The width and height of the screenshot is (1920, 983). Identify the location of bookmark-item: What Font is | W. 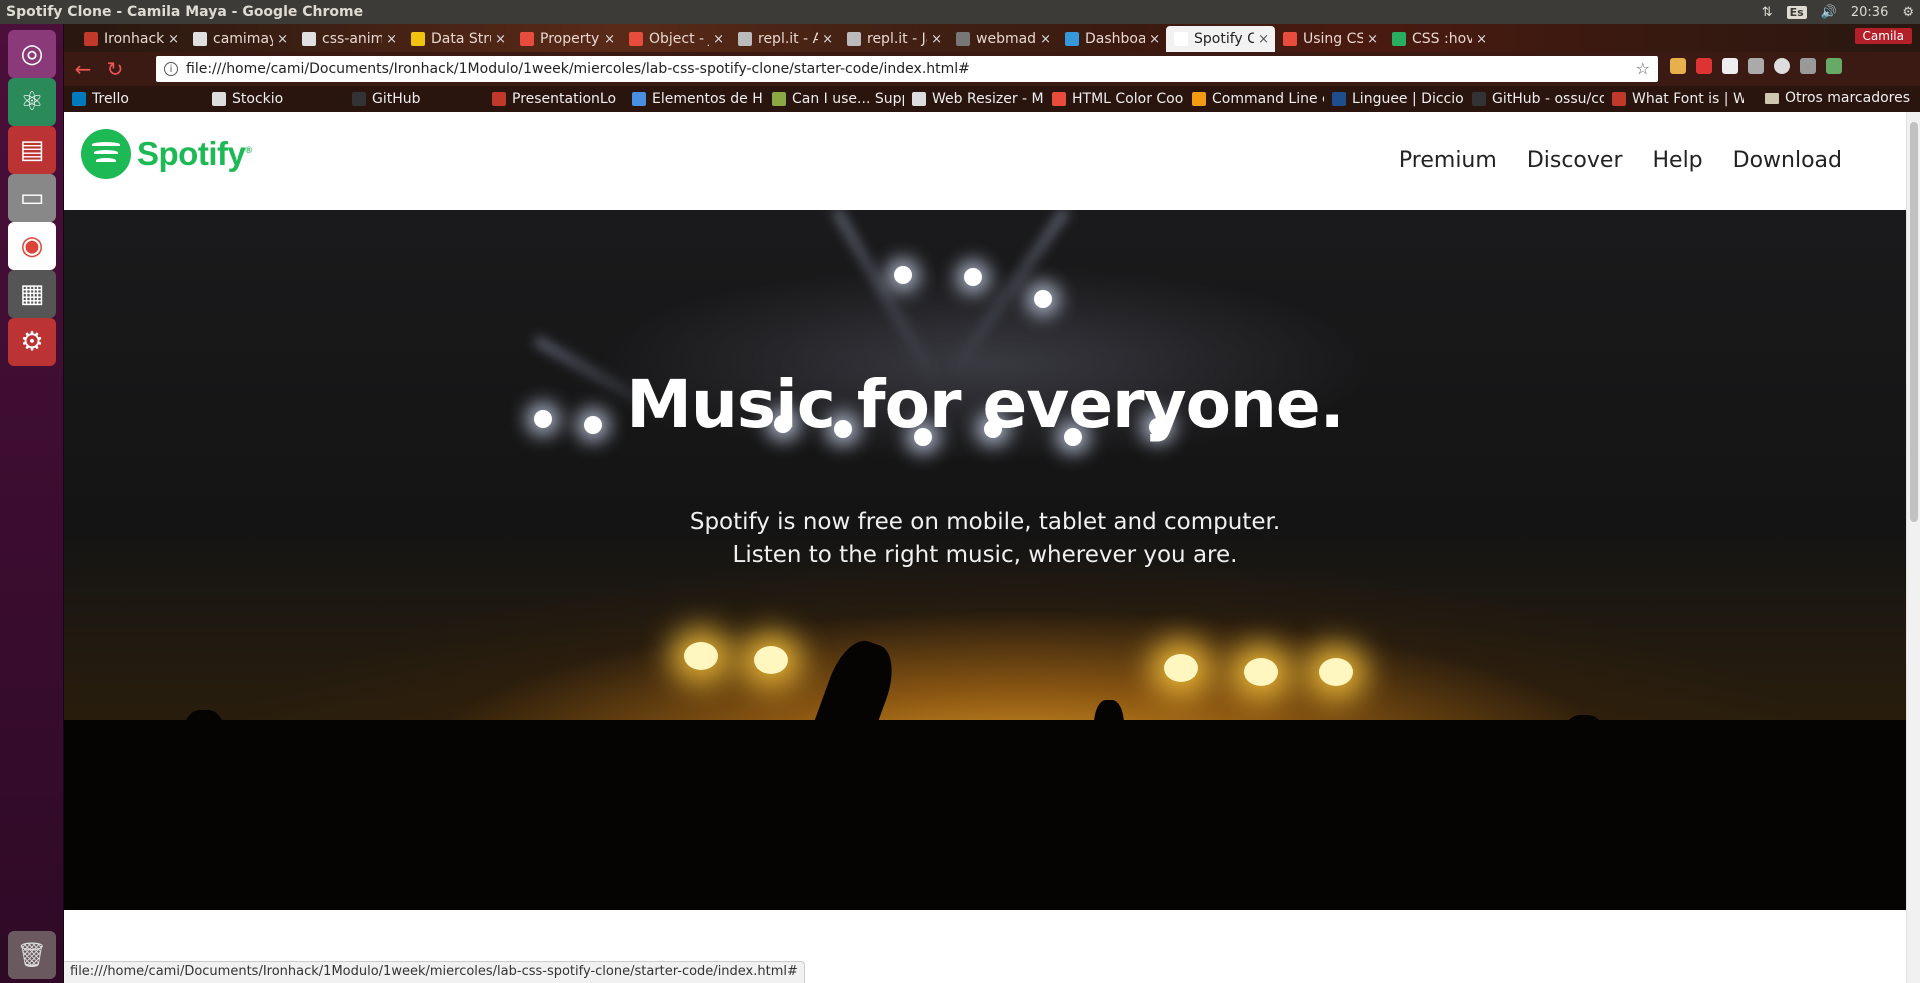
(1678, 99).